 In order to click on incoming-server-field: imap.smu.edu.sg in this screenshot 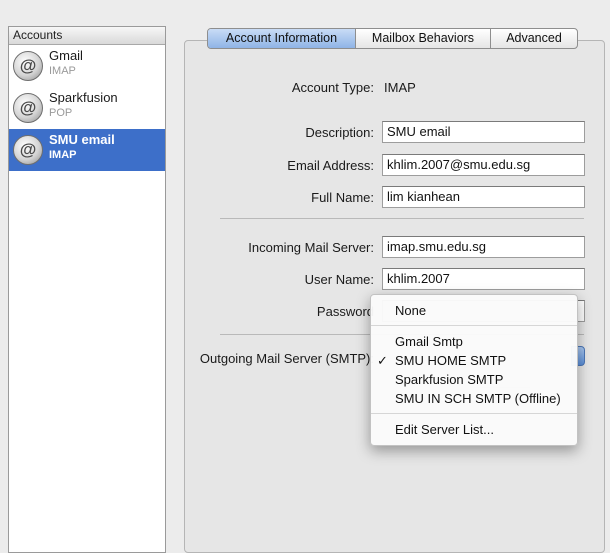, I will do `click(483, 247)`.